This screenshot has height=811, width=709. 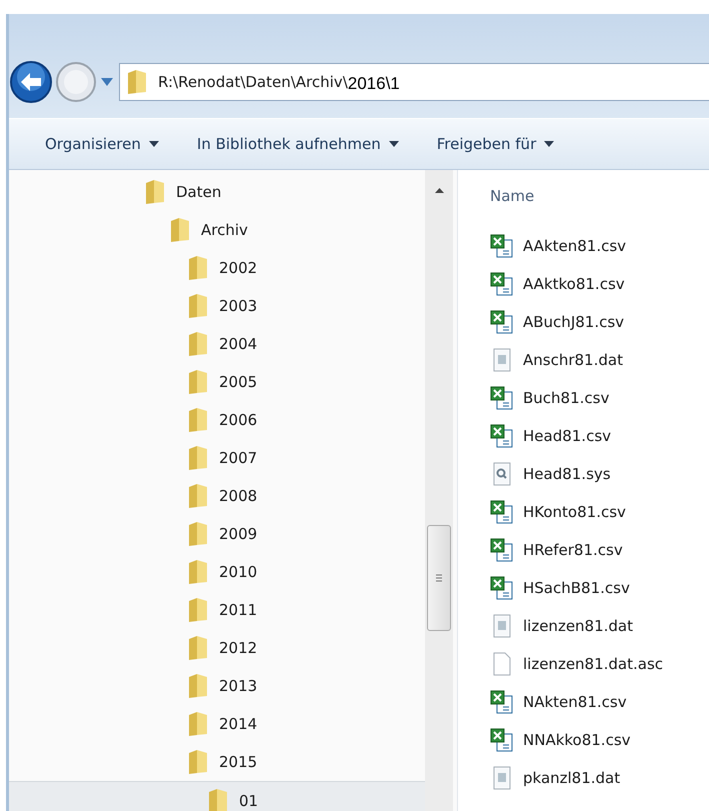 I want to click on file-item: AAkten81.csv, so click(x=558, y=246).